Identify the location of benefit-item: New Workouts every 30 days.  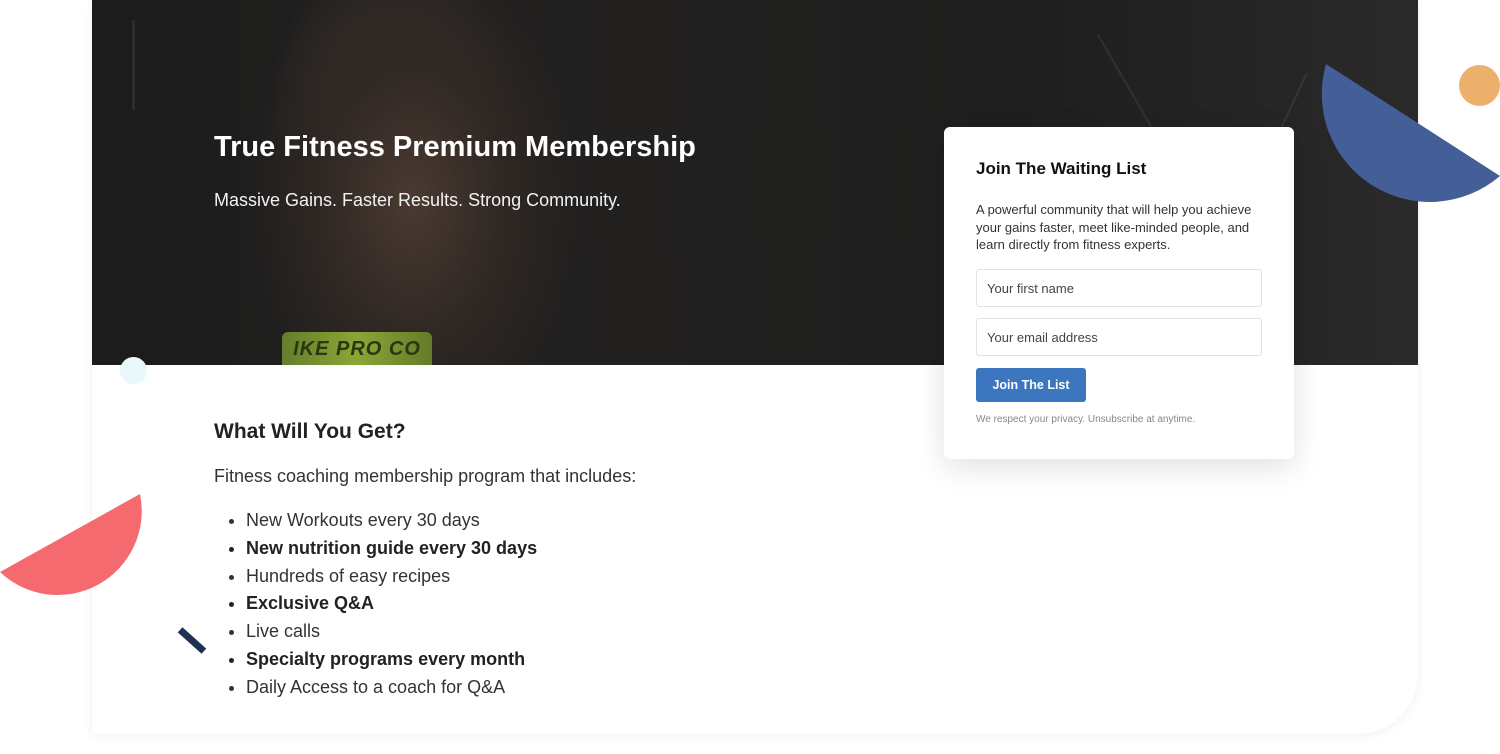
(441, 521).